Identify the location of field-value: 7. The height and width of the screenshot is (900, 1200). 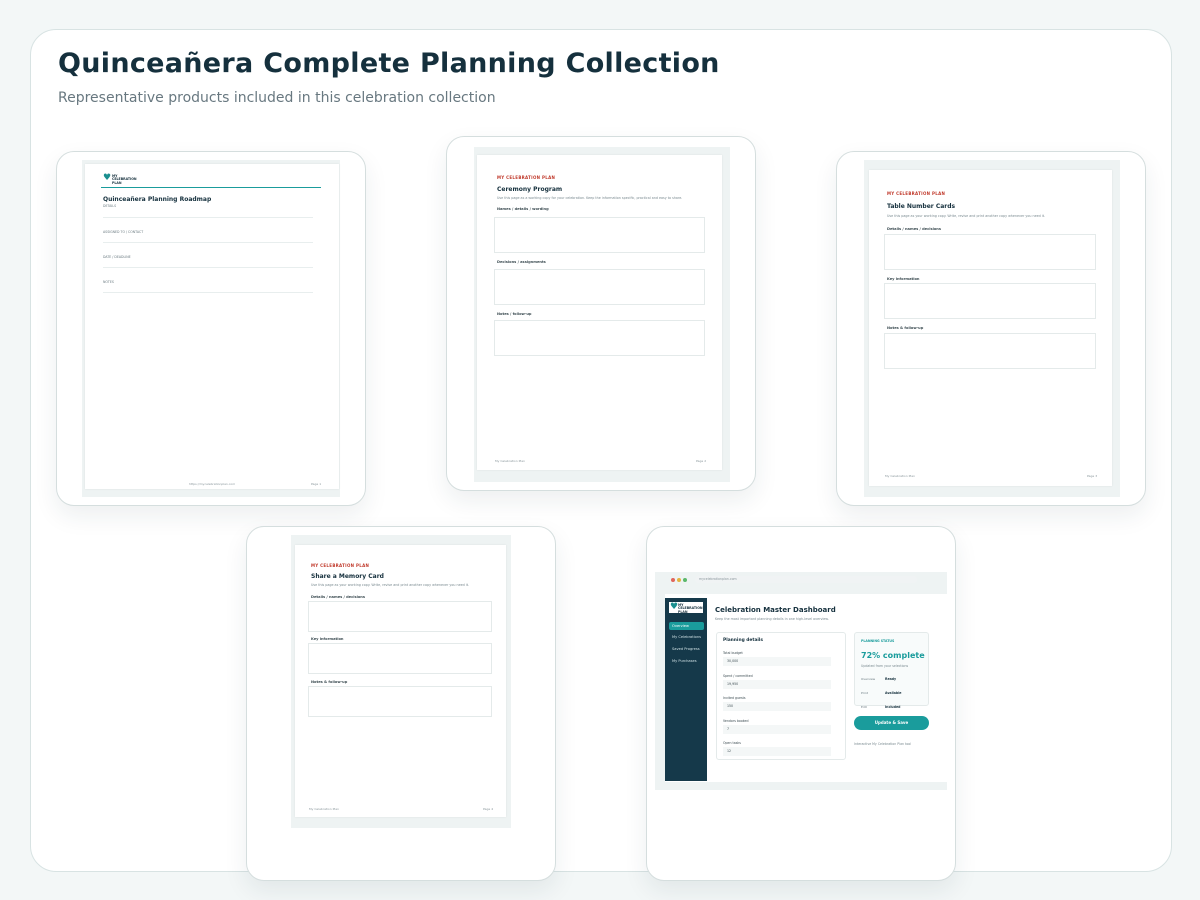
(777, 729).